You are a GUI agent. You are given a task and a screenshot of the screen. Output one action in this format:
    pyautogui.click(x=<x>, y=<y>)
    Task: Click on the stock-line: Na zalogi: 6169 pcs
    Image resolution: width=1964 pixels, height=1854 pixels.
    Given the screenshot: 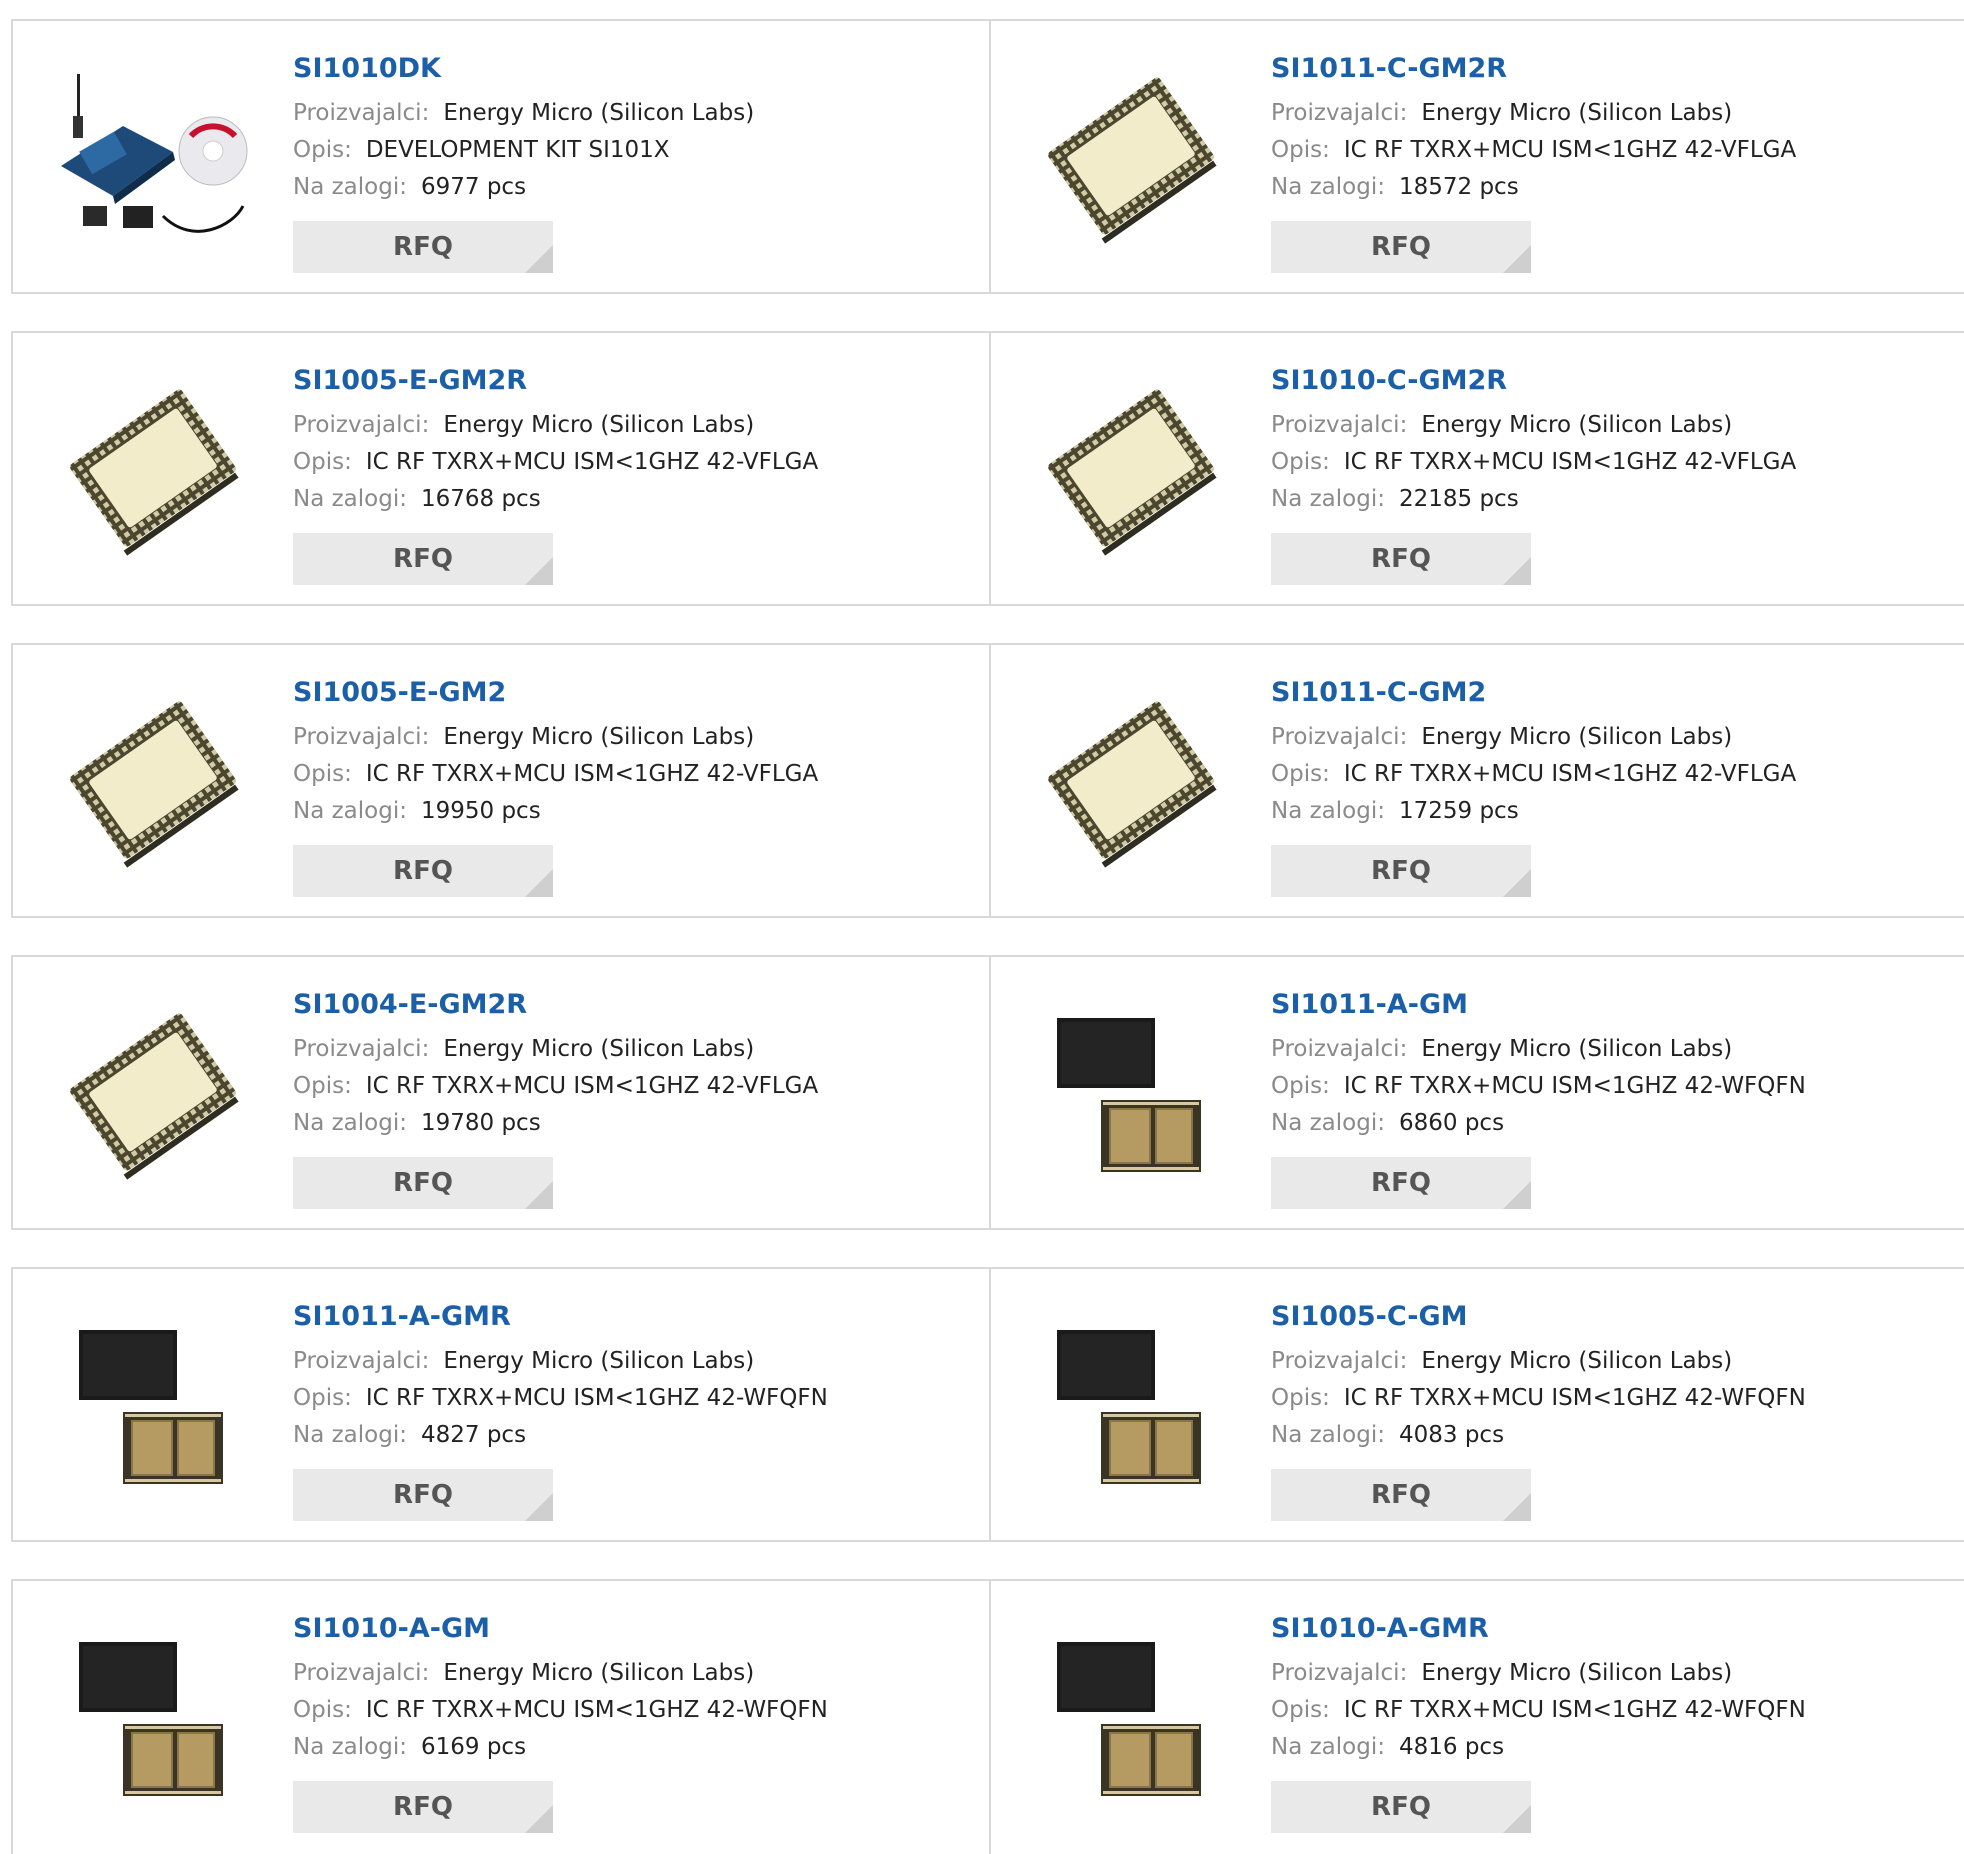 What is the action you would take?
    pyautogui.click(x=560, y=1747)
    